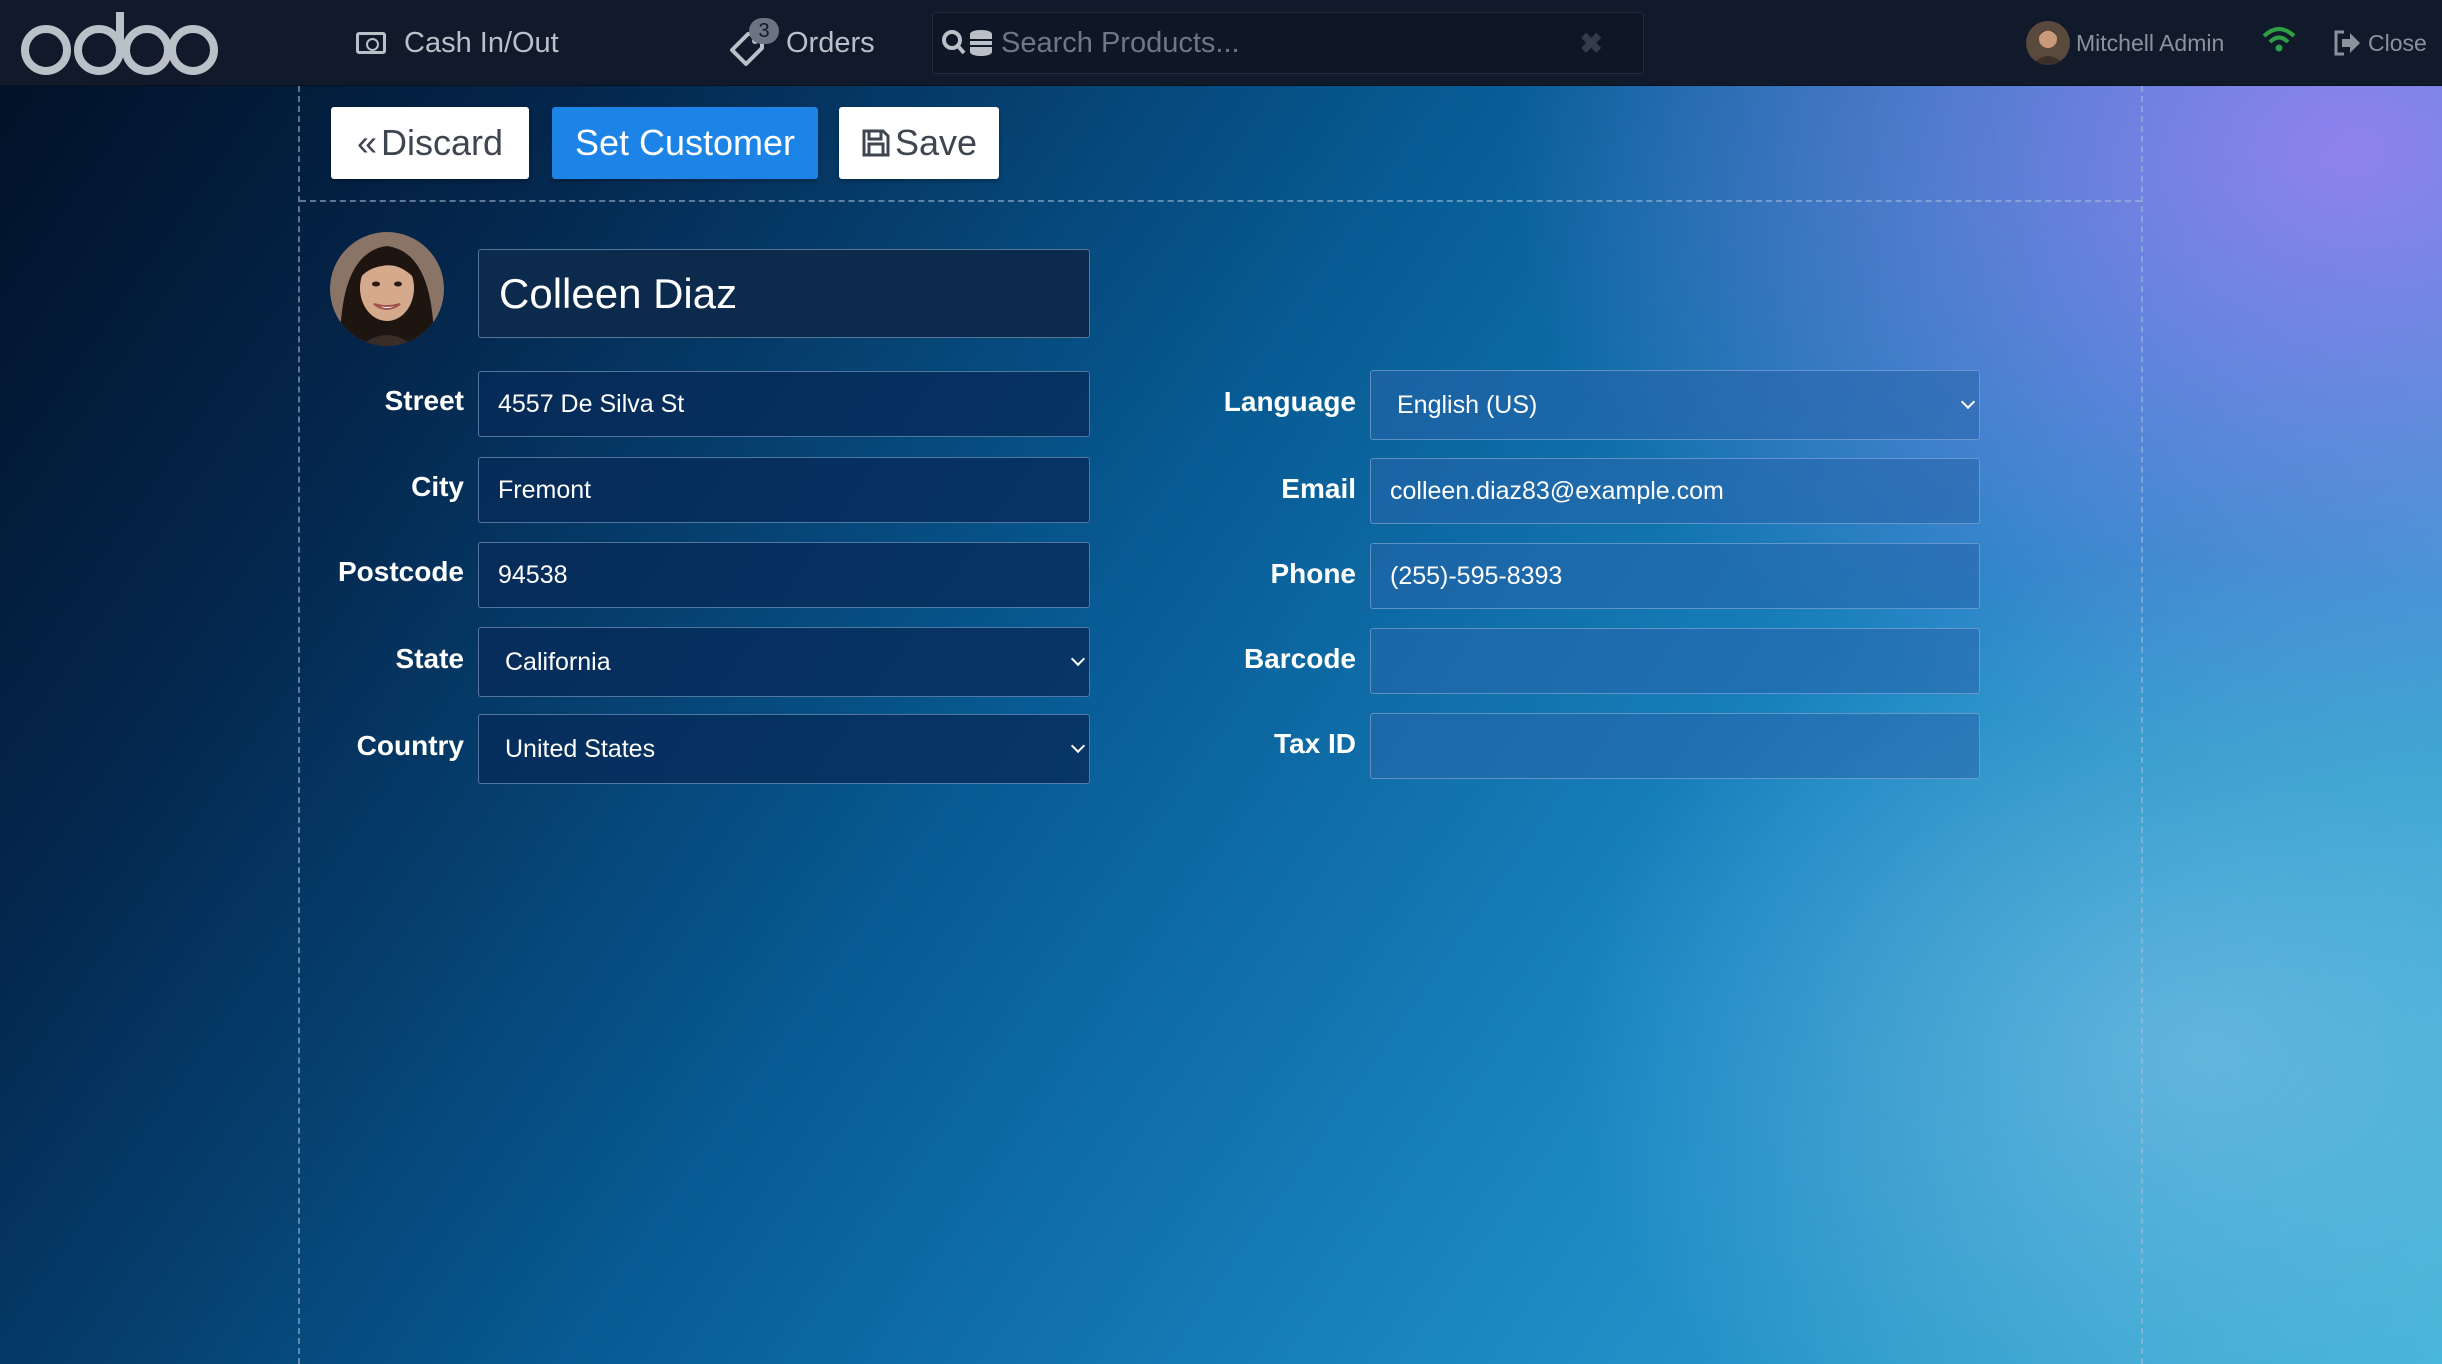 This screenshot has width=2442, height=1364. I want to click on user-name: Mitchell Admin, so click(2150, 42).